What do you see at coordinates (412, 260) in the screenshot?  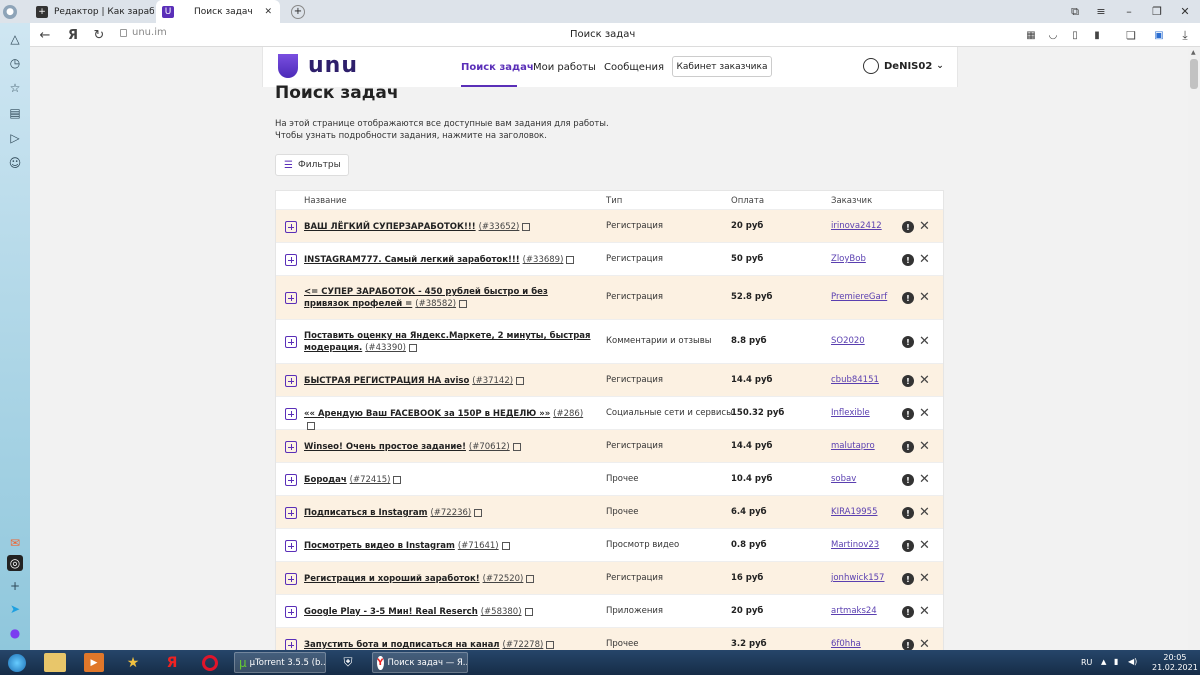 I see `task-title-link: INSTAGRAM777. Самый легкий заработок!!!` at bounding box center [412, 260].